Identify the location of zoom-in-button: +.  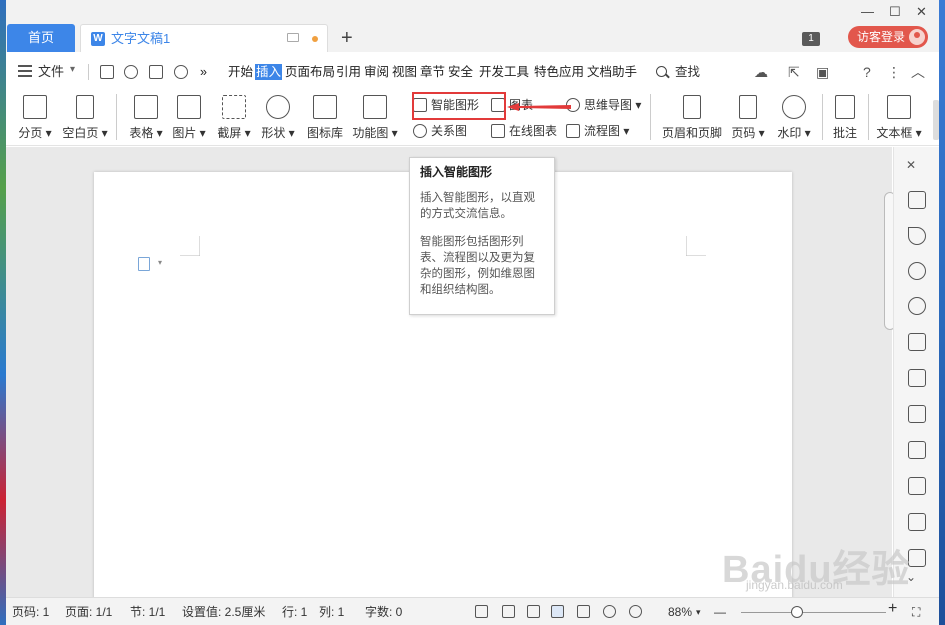
(892, 609).